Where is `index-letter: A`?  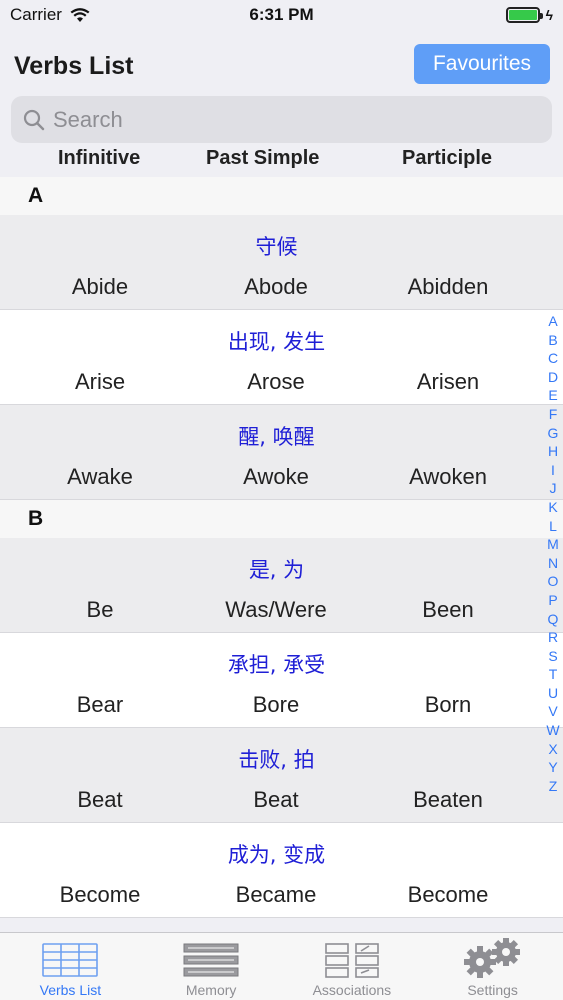
index-letter: A is located at coordinates (552, 321).